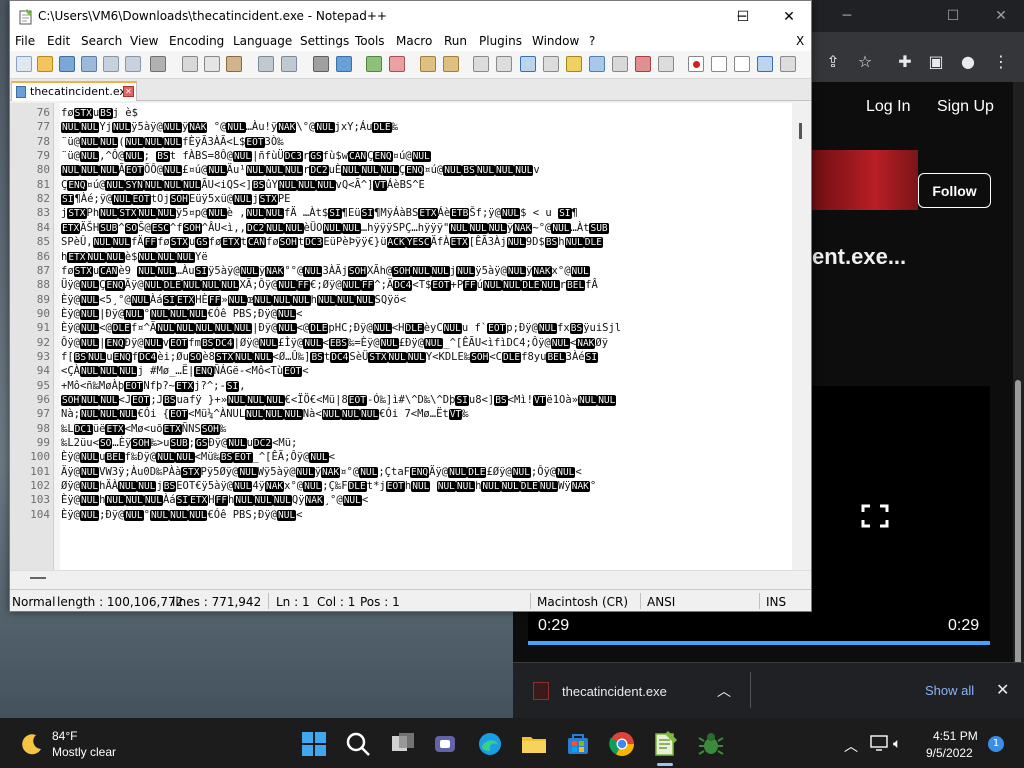 The image size is (1024, 768). What do you see at coordinates (875, 516) in the screenshot?
I see `fullscreen-icon` at bounding box center [875, 516].